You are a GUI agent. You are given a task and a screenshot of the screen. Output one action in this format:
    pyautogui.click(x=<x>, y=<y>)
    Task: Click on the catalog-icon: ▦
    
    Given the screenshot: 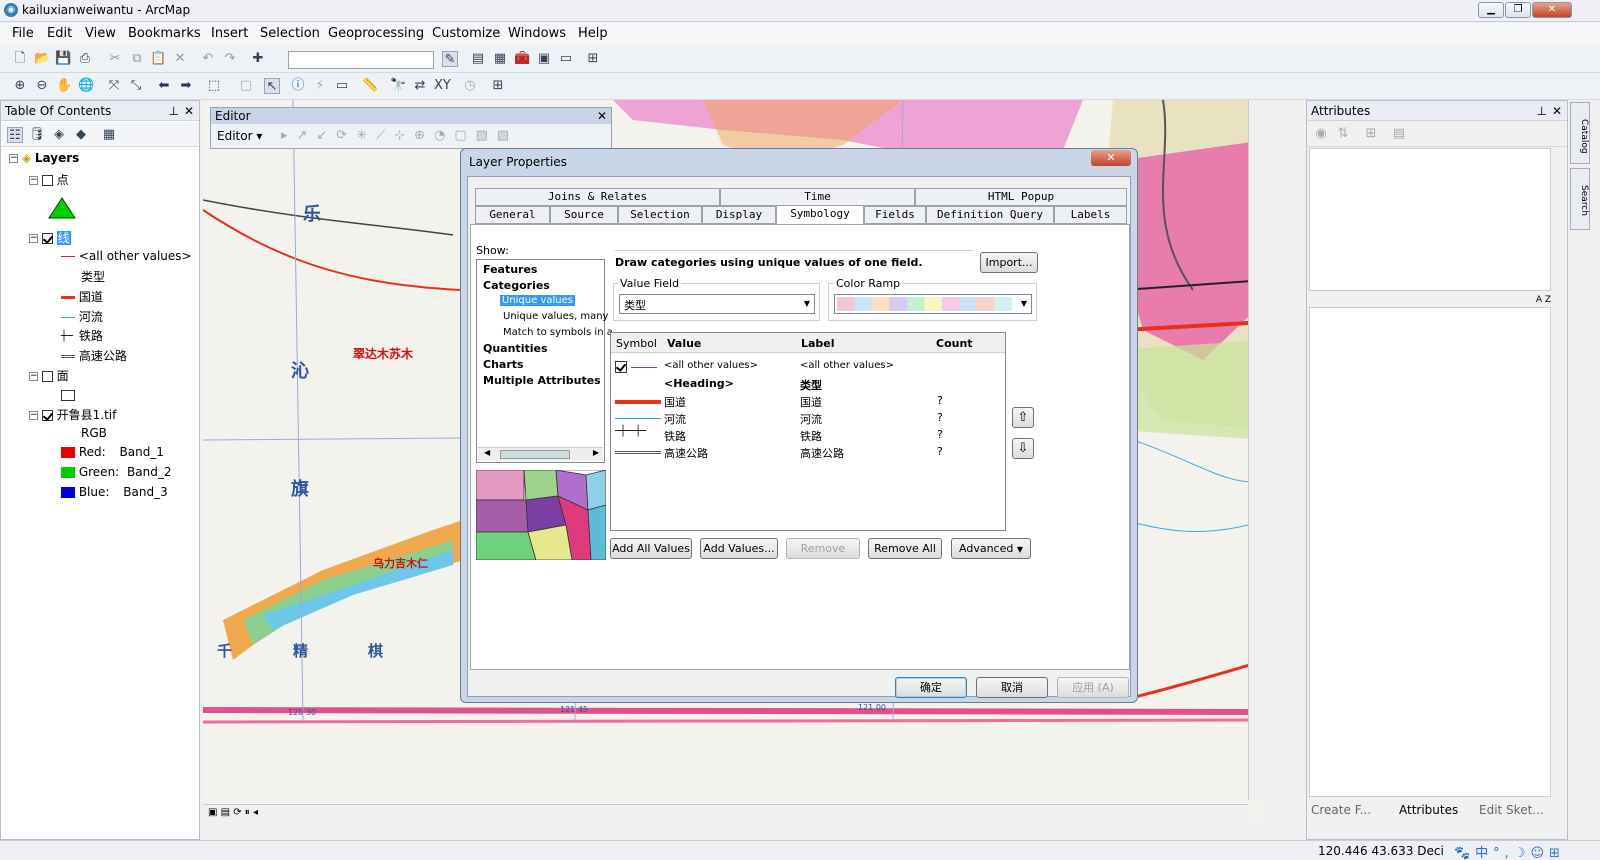 What is the action you would take?
    pyautogui.click(x=500, y=59)
    